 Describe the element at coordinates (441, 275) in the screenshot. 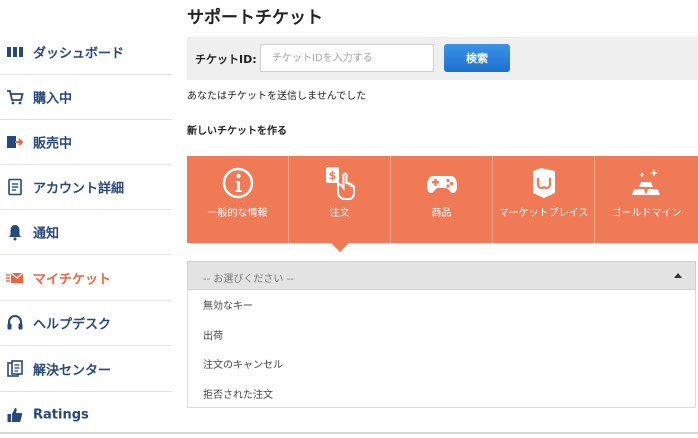

I see `issue-select: -- お選びください --` at that location.